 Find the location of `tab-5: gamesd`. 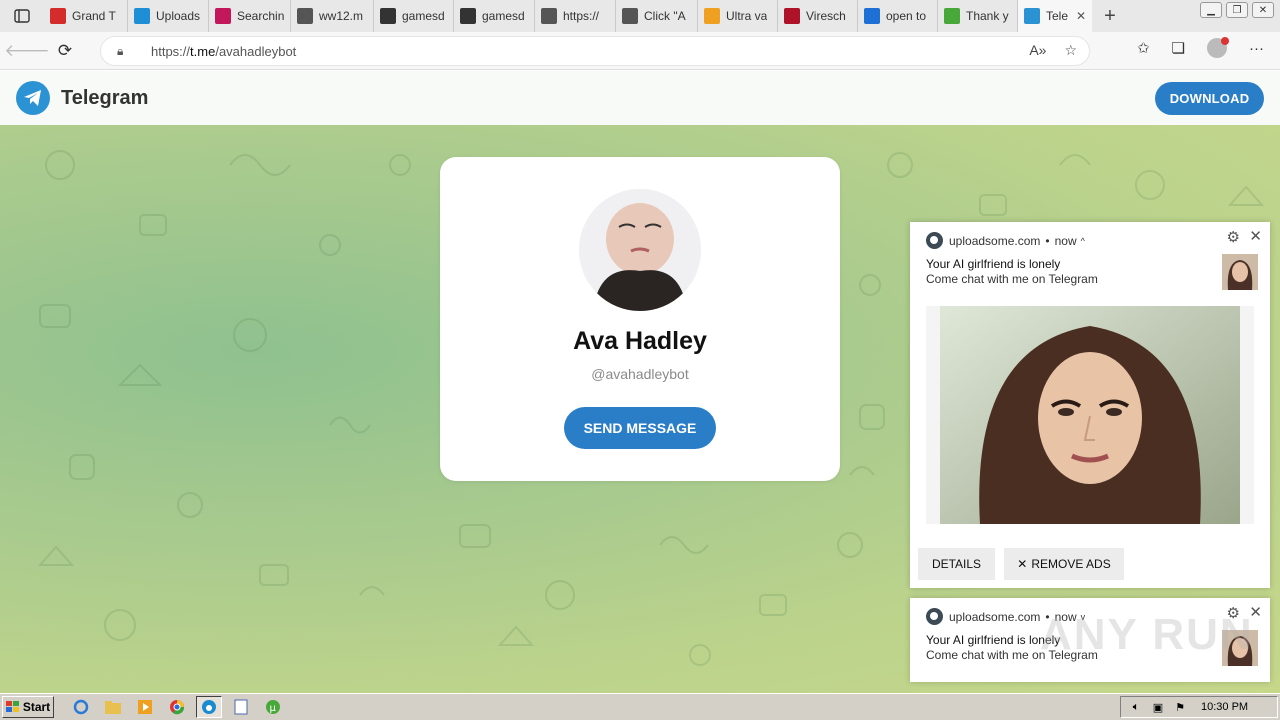

tab-5: gamesd is located at coordinates (414, 16).